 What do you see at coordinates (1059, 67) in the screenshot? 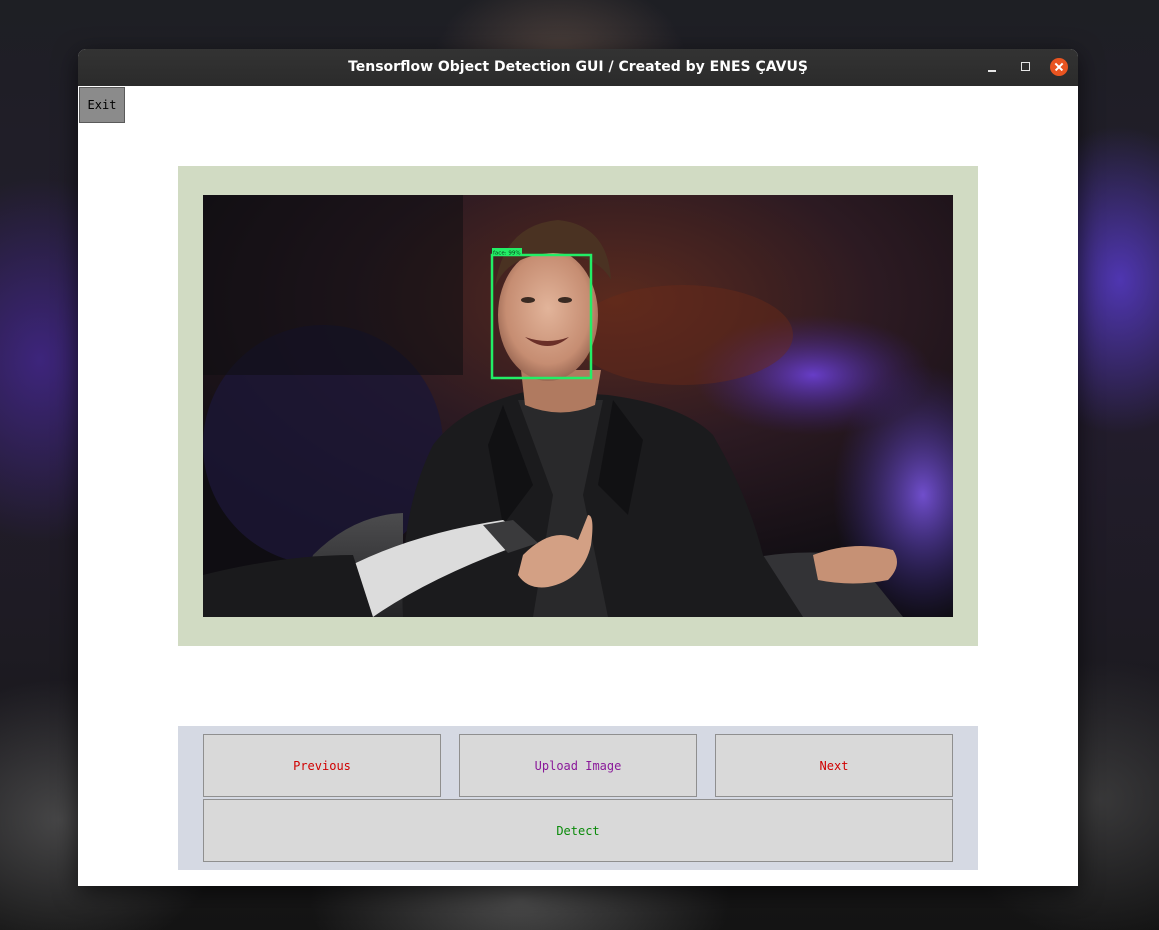
I see `close-icon` at bounding box center [1059, 67].